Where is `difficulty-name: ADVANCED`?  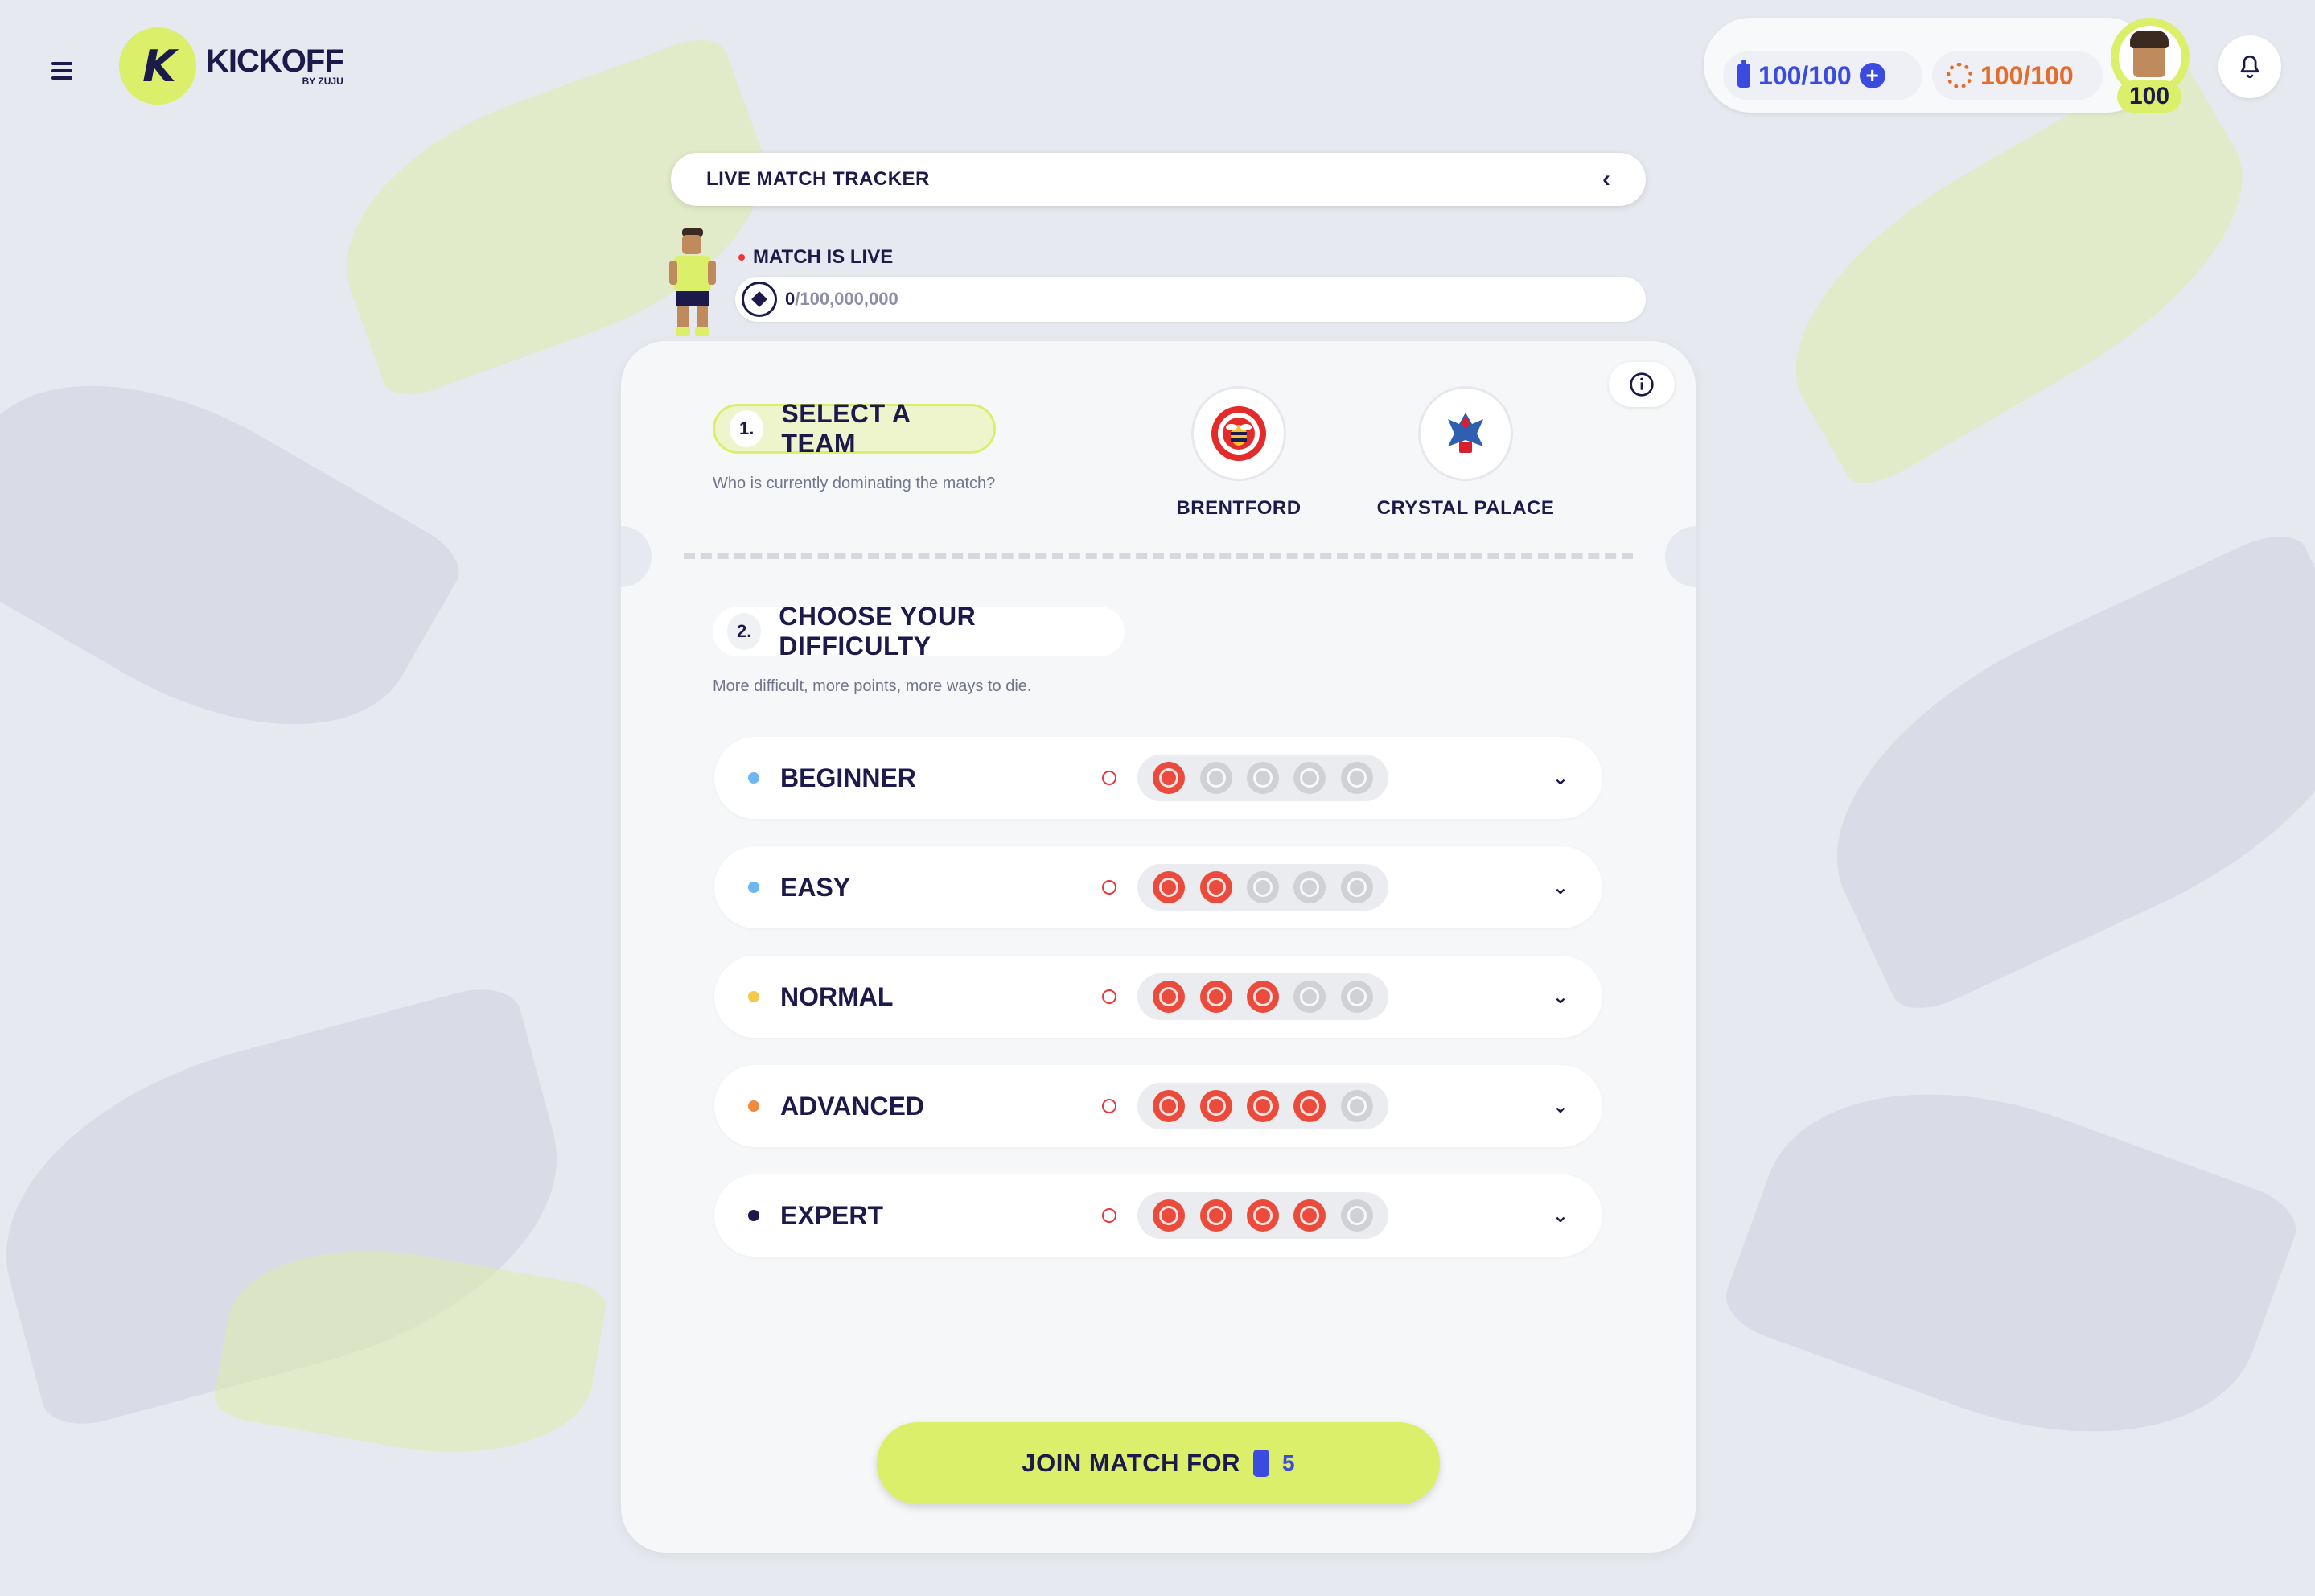 difficulty-name: ADVANCED is located at coordinates (852, 1106).